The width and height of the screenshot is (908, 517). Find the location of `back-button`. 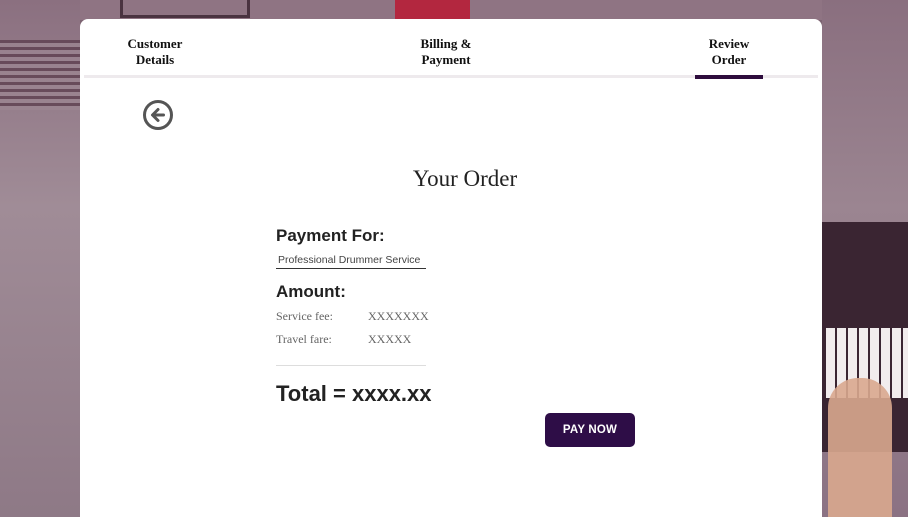

back-button is located at coordinates (158, 115).